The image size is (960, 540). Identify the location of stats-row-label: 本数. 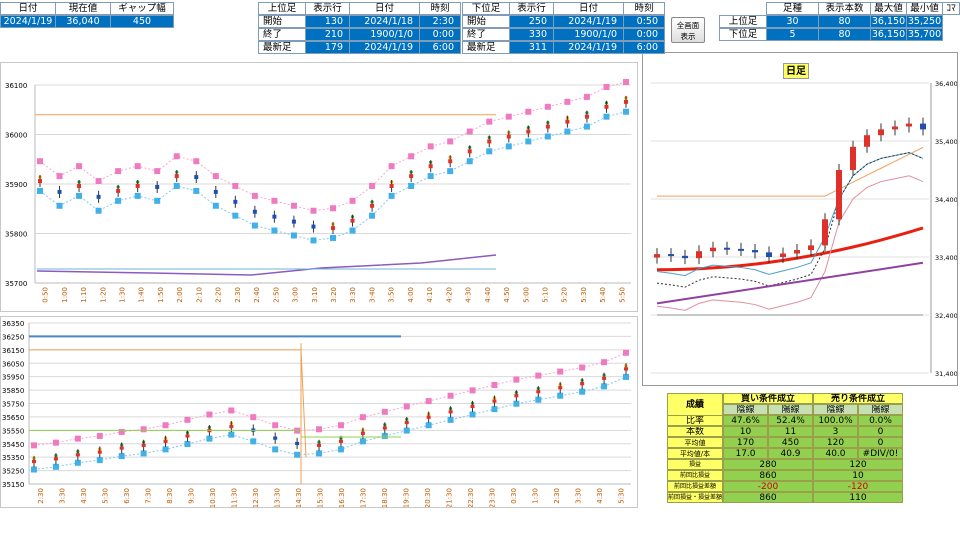
(695, 431).